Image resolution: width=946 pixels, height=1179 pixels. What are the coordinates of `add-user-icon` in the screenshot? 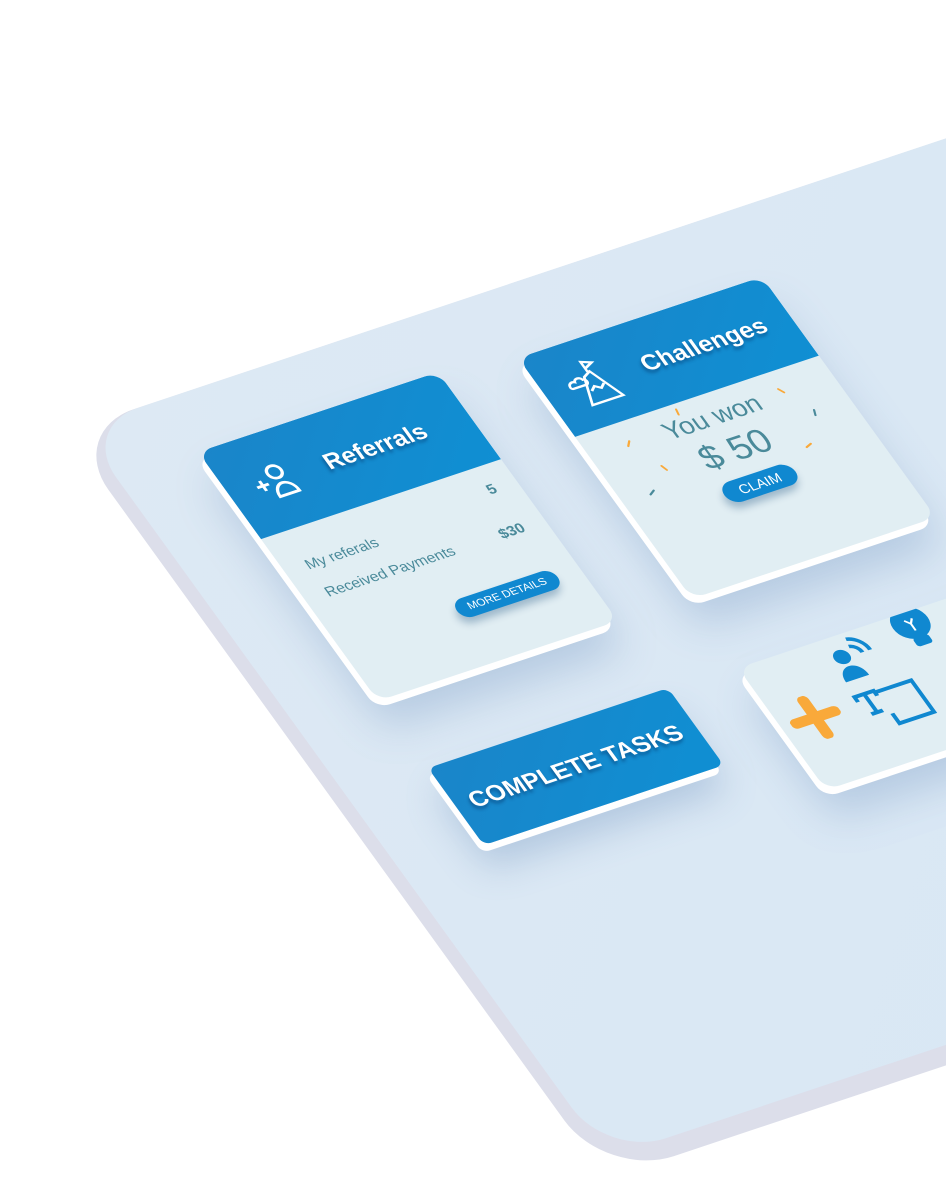 It's located at (279, 480).